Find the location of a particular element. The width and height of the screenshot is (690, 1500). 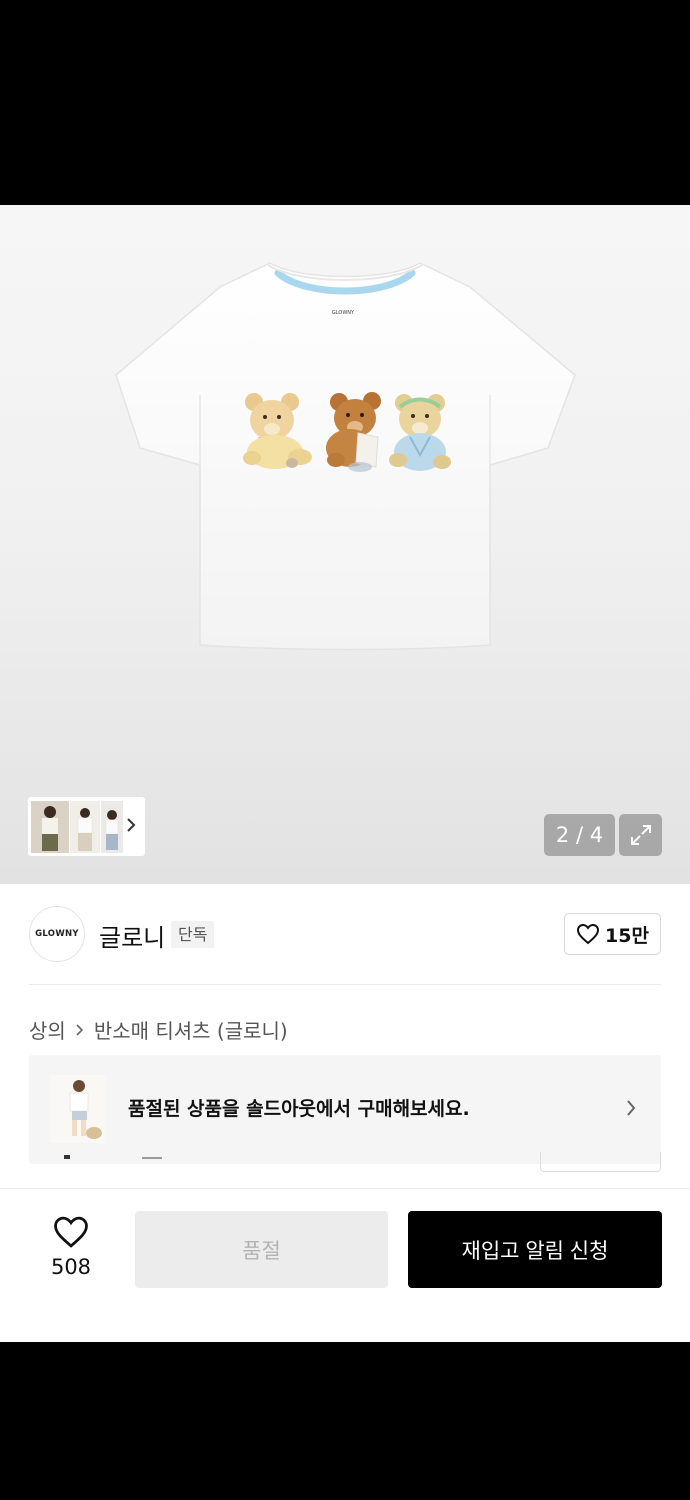

thumbnail-strip is located at coordinates (86, 826).